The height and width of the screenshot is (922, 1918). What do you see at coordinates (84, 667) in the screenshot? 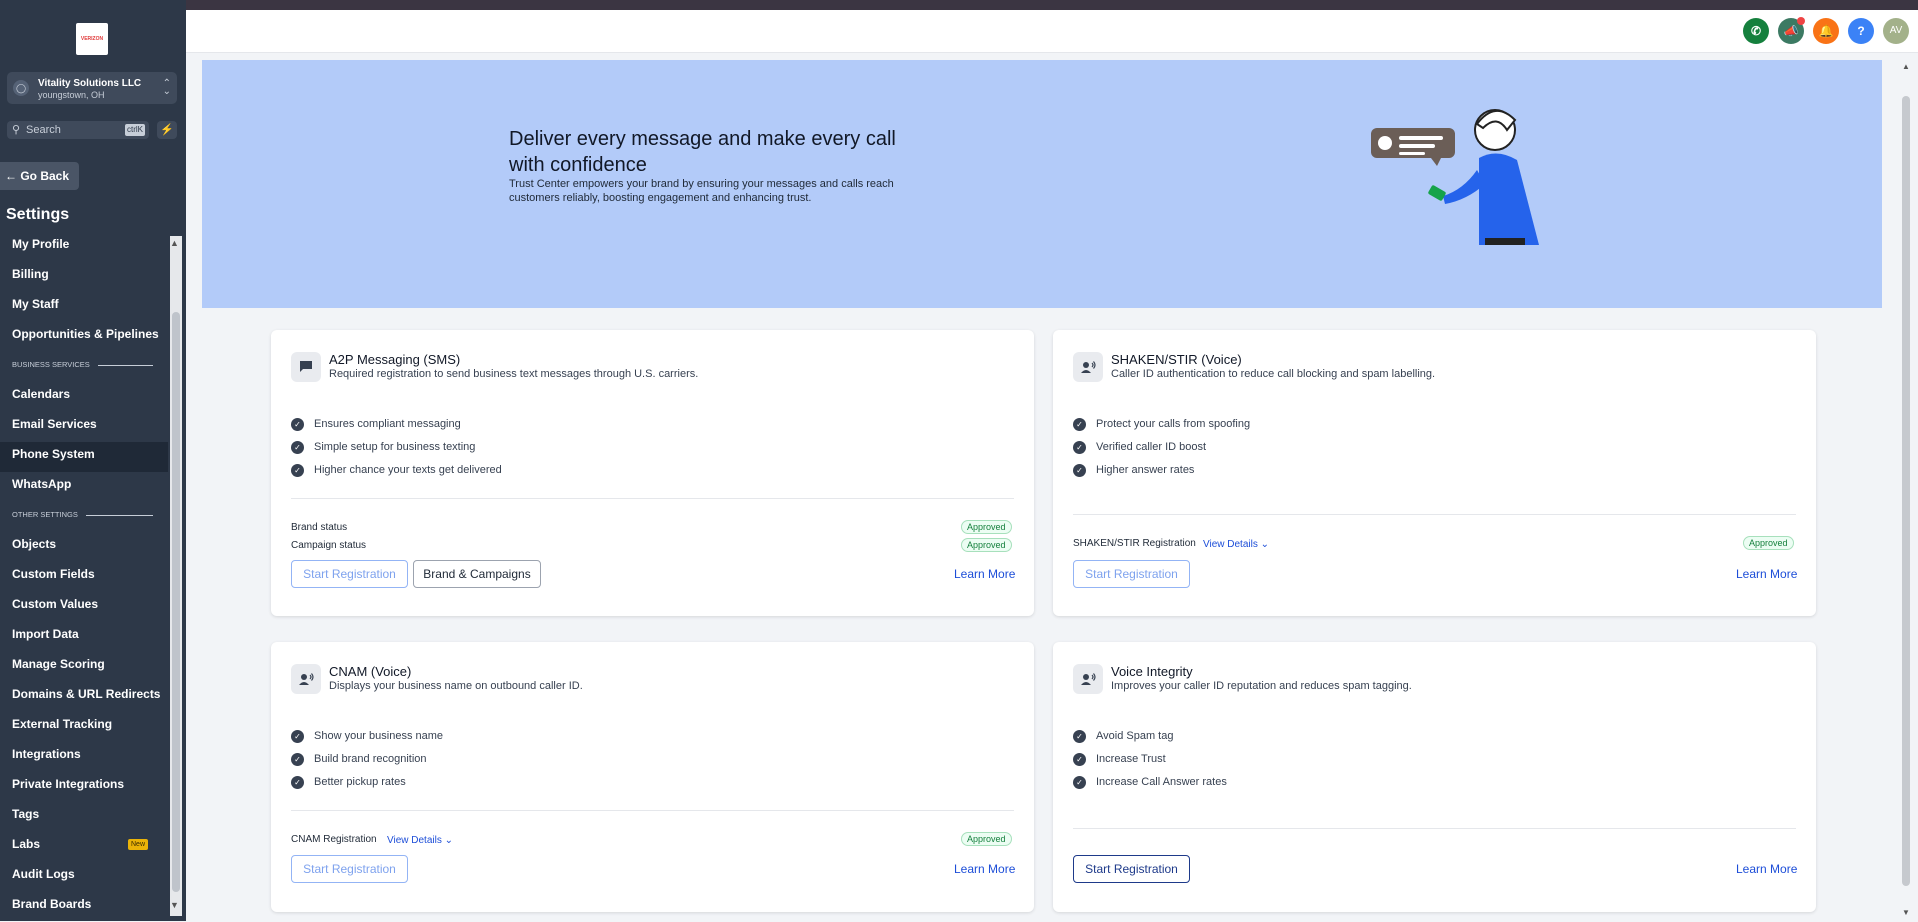
I see `sidebar-item-manage-scoring: Manage Scoring` at bounding box center [84, 667].